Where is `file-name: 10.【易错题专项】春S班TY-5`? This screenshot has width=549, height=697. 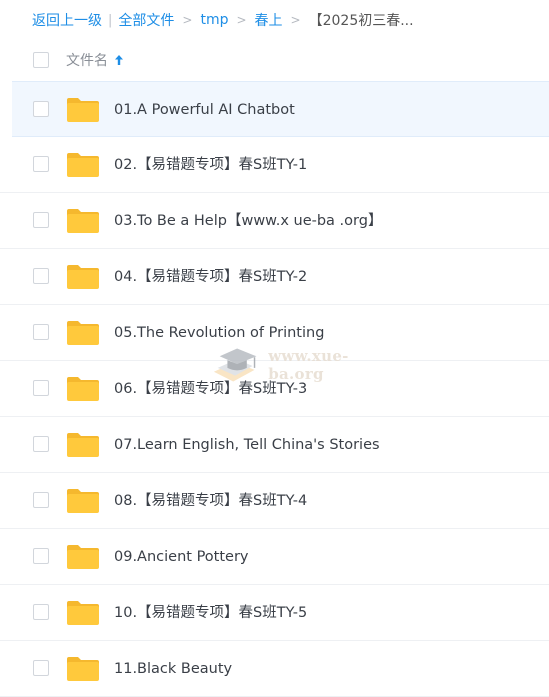 file-name: 10.【易错题专项】春S班TY-5 is located at coordinates (210, 613).